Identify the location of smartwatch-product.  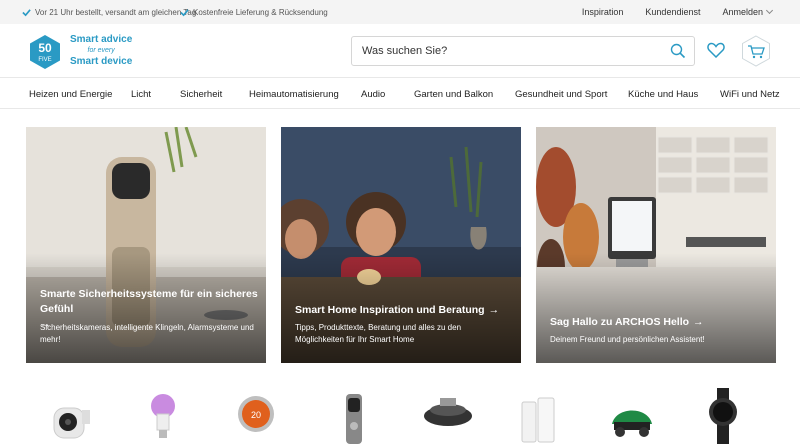
(723, 416).